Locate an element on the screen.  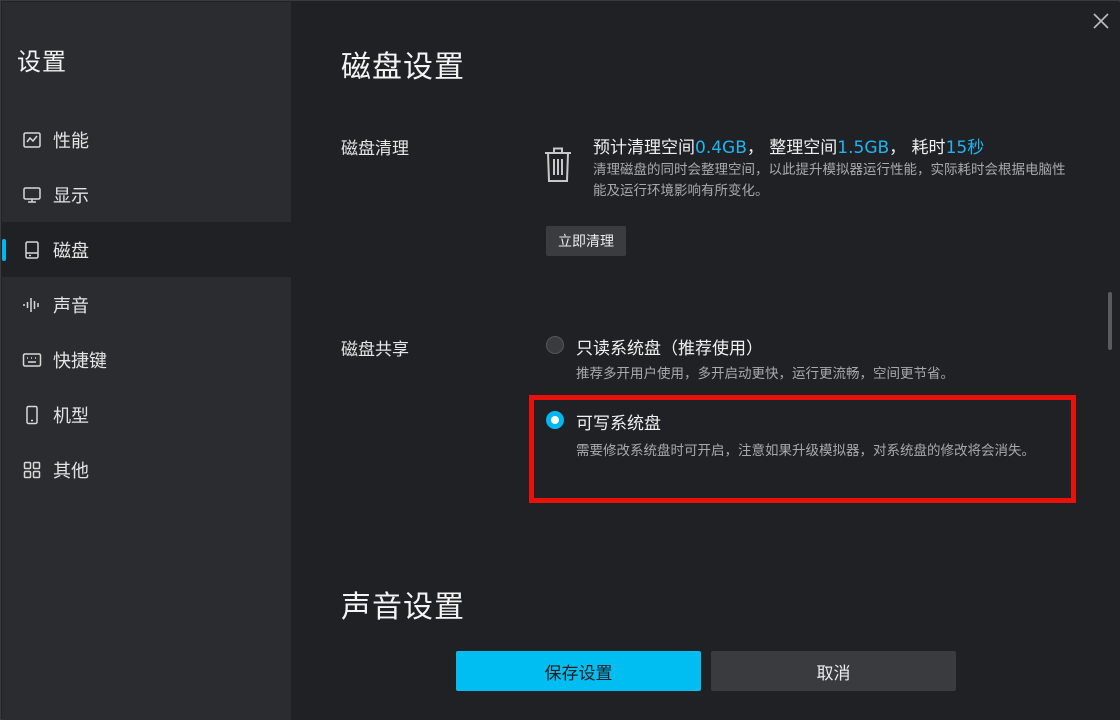
readonly-system-disk-description: 推荐多开用户使用，多开启动更快，运行更流畅，空间更节省。 is located at coordinates (765, 374).